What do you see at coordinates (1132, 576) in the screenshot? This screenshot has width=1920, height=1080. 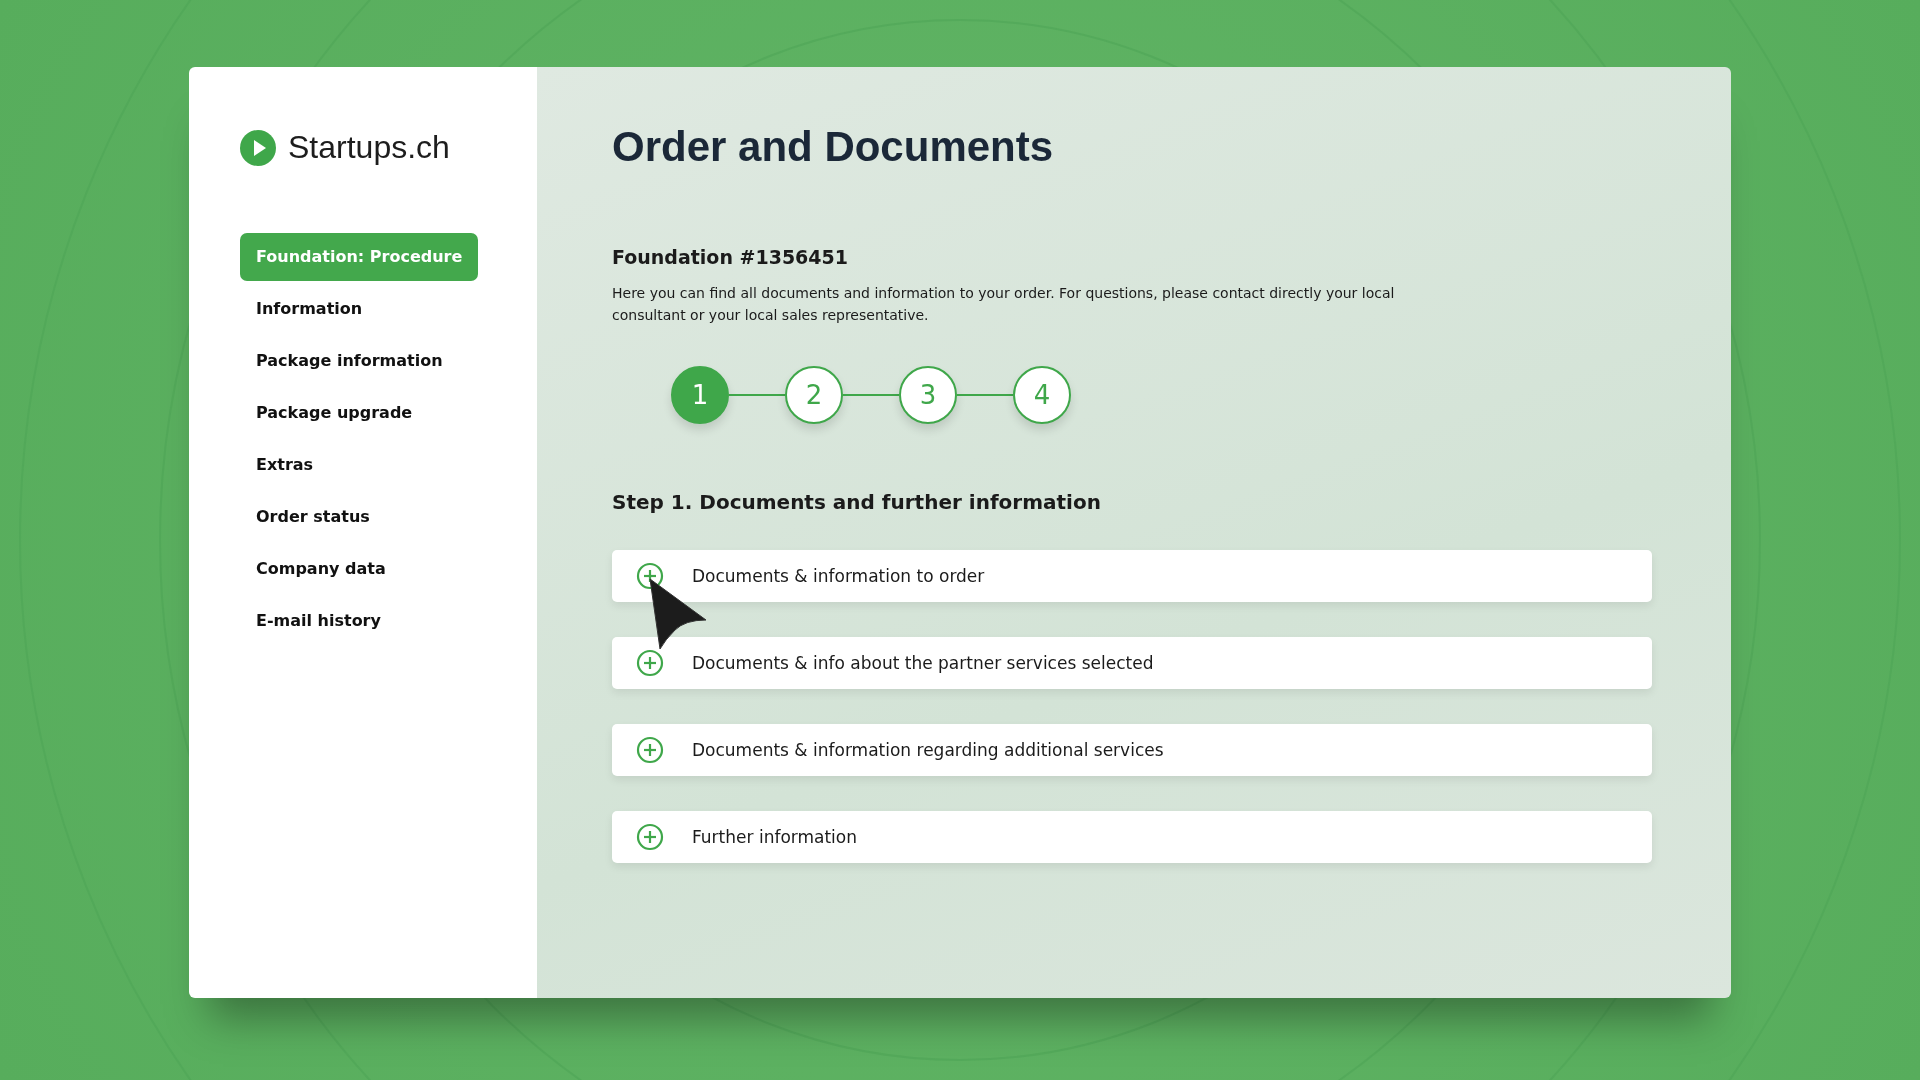 I see `accordion-row: Documents & information to order` at bounding box center [1132, 576].